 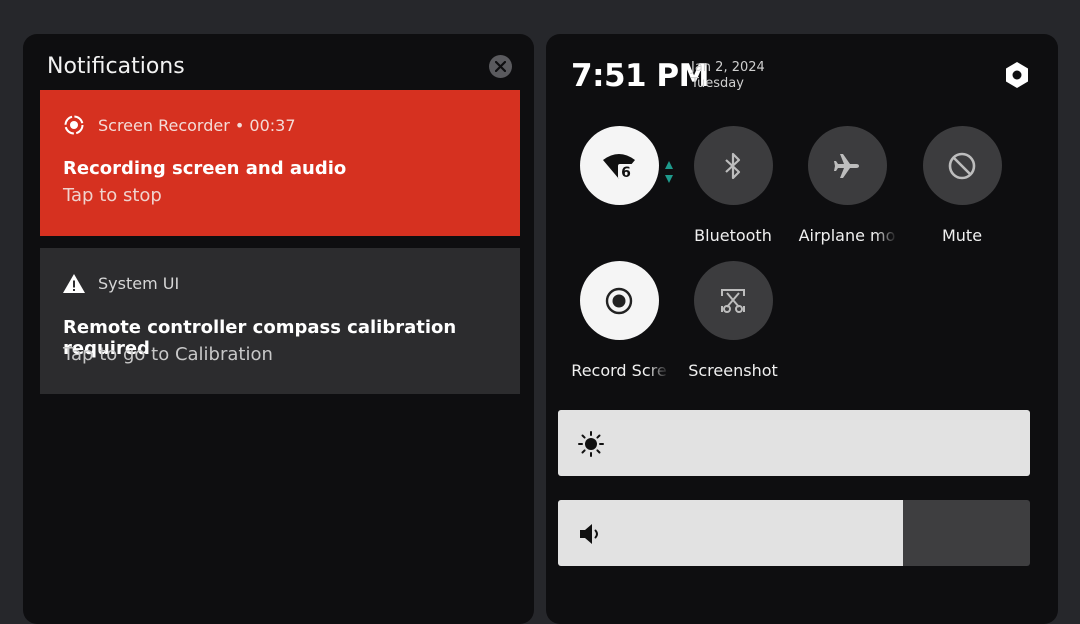 What do you see at coordinates (669, 172) in the screenshot?
I see `data-activity-icon` at bounding box center [669, 172].